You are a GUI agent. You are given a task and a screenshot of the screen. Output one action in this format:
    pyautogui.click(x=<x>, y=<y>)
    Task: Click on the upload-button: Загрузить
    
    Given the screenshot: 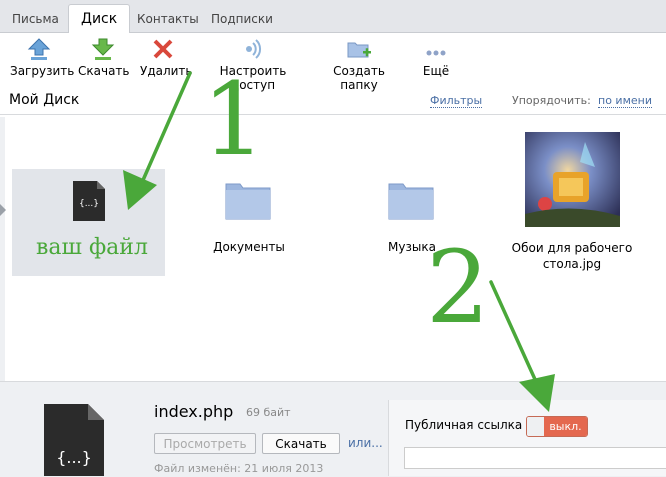 What is the action you would take?
    pyautogui.click(x=42, y=57)
    